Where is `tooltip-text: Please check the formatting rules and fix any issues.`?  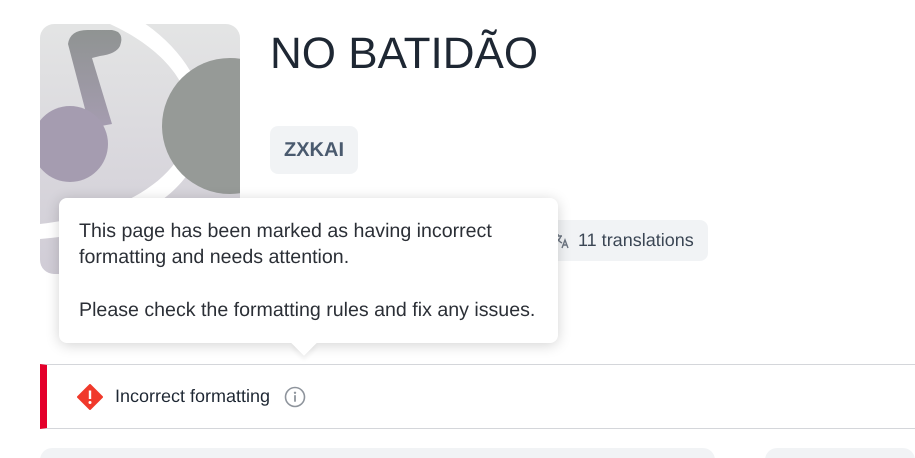 tooltip-text: Please check the formatting rules and fix any issues. is located at coordinates (307, 310).